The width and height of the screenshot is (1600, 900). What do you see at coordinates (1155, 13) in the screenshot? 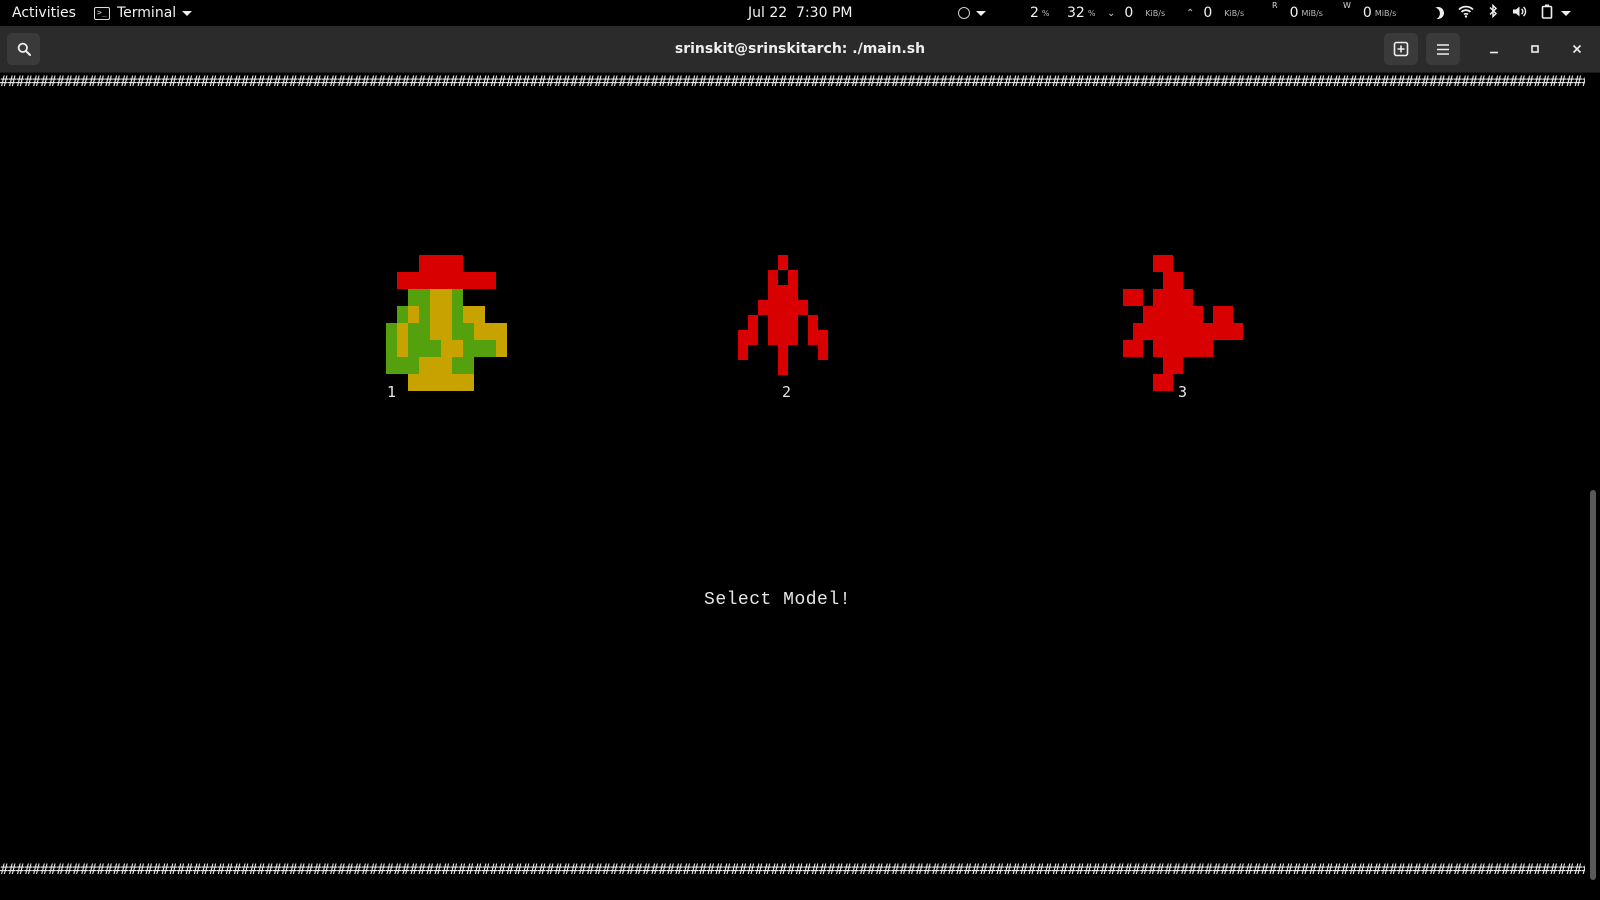
I see `net-down-unit: KiB/s` at bounding box center [1155, 13].